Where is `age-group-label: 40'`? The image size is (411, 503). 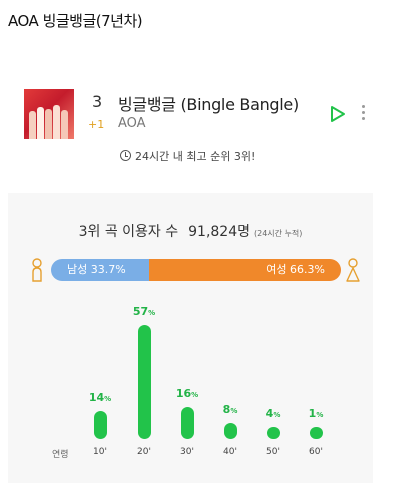
age-group-label: 40' is located at coordinates (230, 452).